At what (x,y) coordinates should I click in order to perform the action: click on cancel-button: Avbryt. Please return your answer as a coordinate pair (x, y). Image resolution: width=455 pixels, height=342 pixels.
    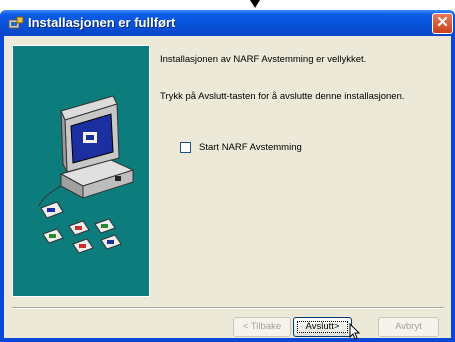
    Looking at the image, I should click on (408, 327).